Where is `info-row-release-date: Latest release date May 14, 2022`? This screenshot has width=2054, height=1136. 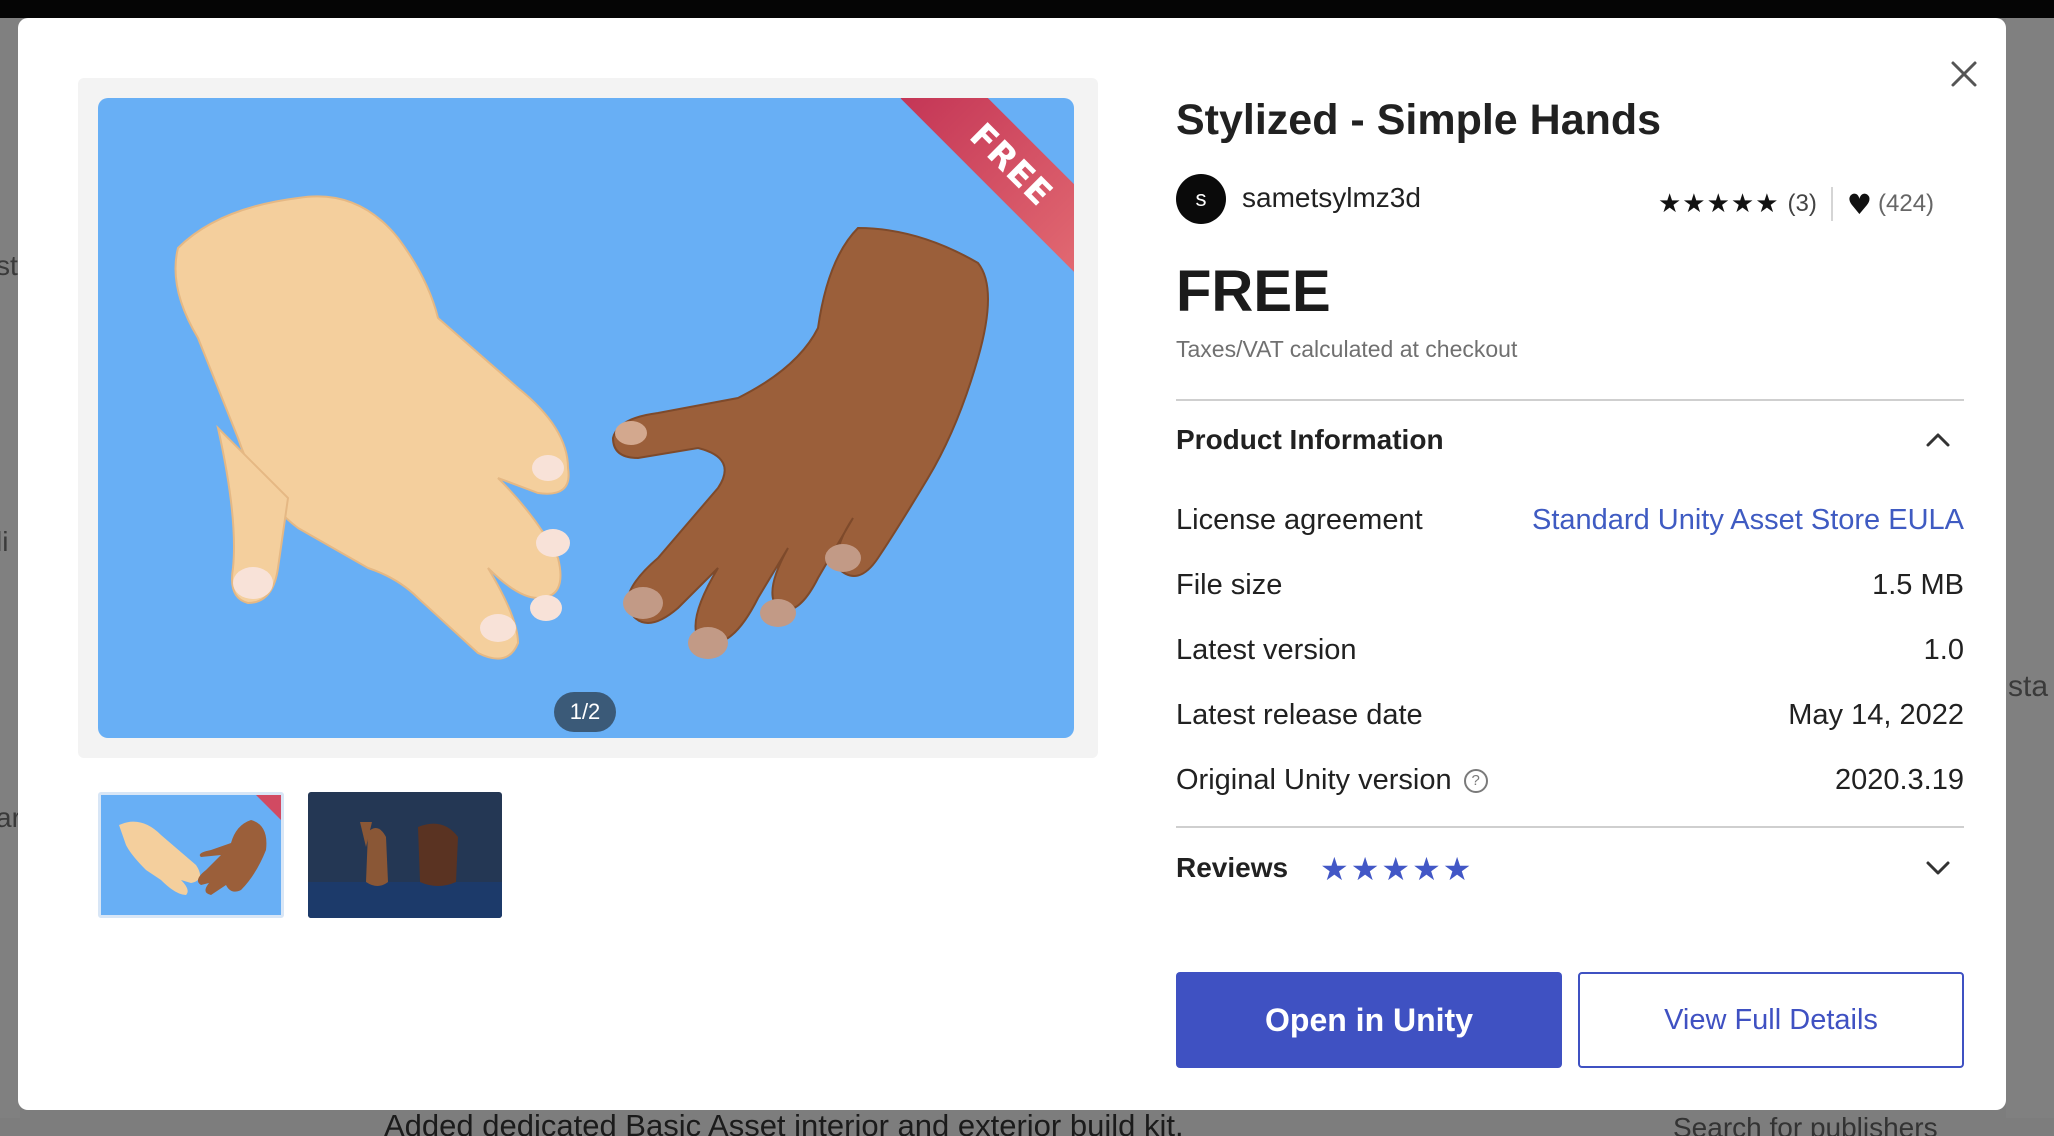
info-row-release-date: Latest release date May 14, 2022 is located at coordinates (1570, 719).